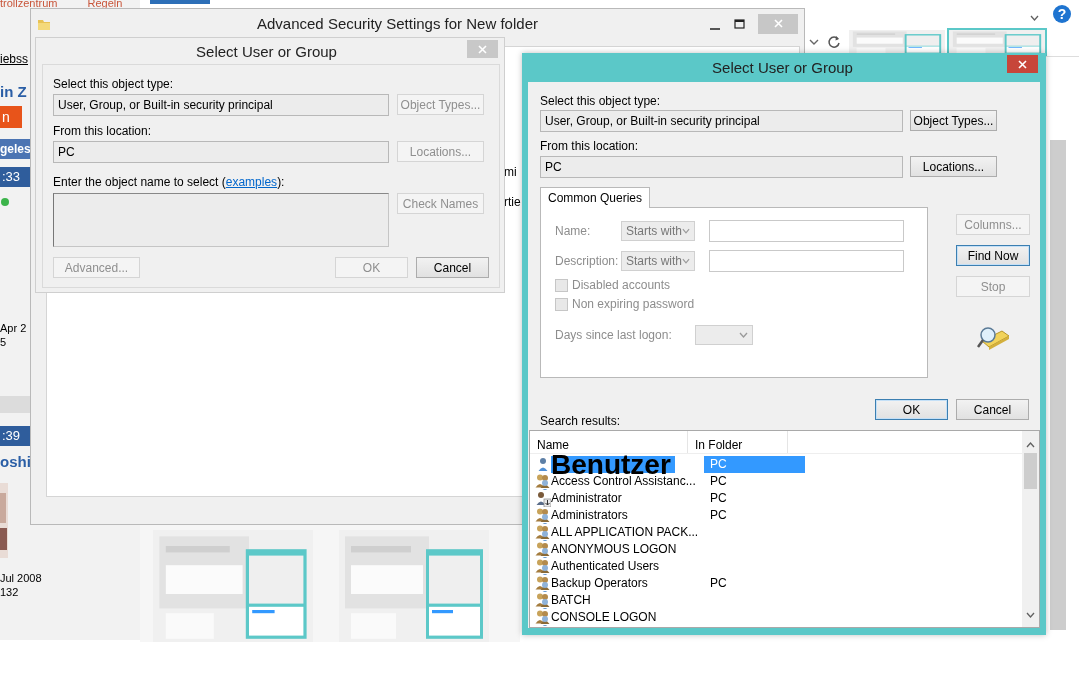  What do you see at coordinates (221, 220) in the screenshot?
I see `object-name-field` at bounding box center [221, 220].